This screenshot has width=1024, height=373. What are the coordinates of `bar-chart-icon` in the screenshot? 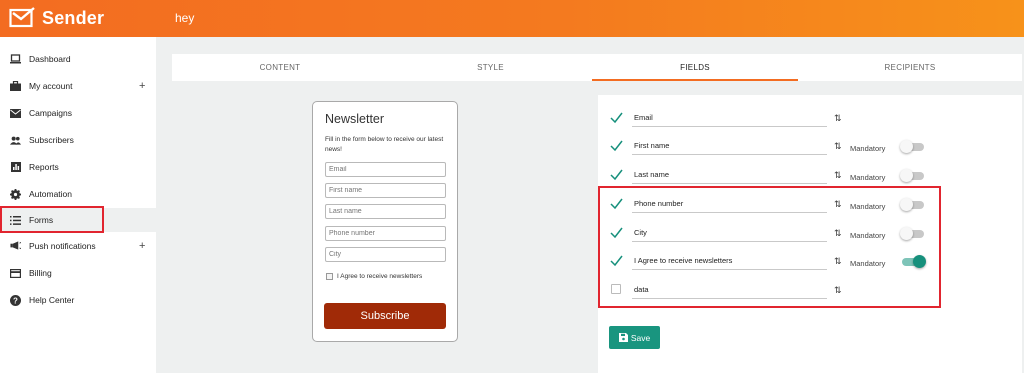 It's located at (15, 167).